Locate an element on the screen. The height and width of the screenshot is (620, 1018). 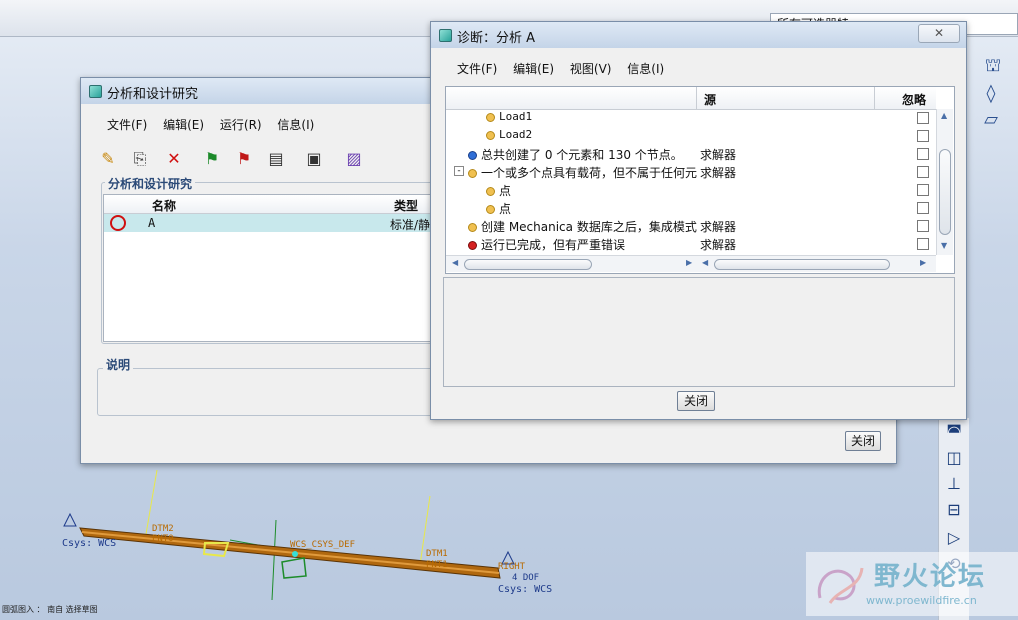
description-title: 说明 is located at coordinates (118, 364).